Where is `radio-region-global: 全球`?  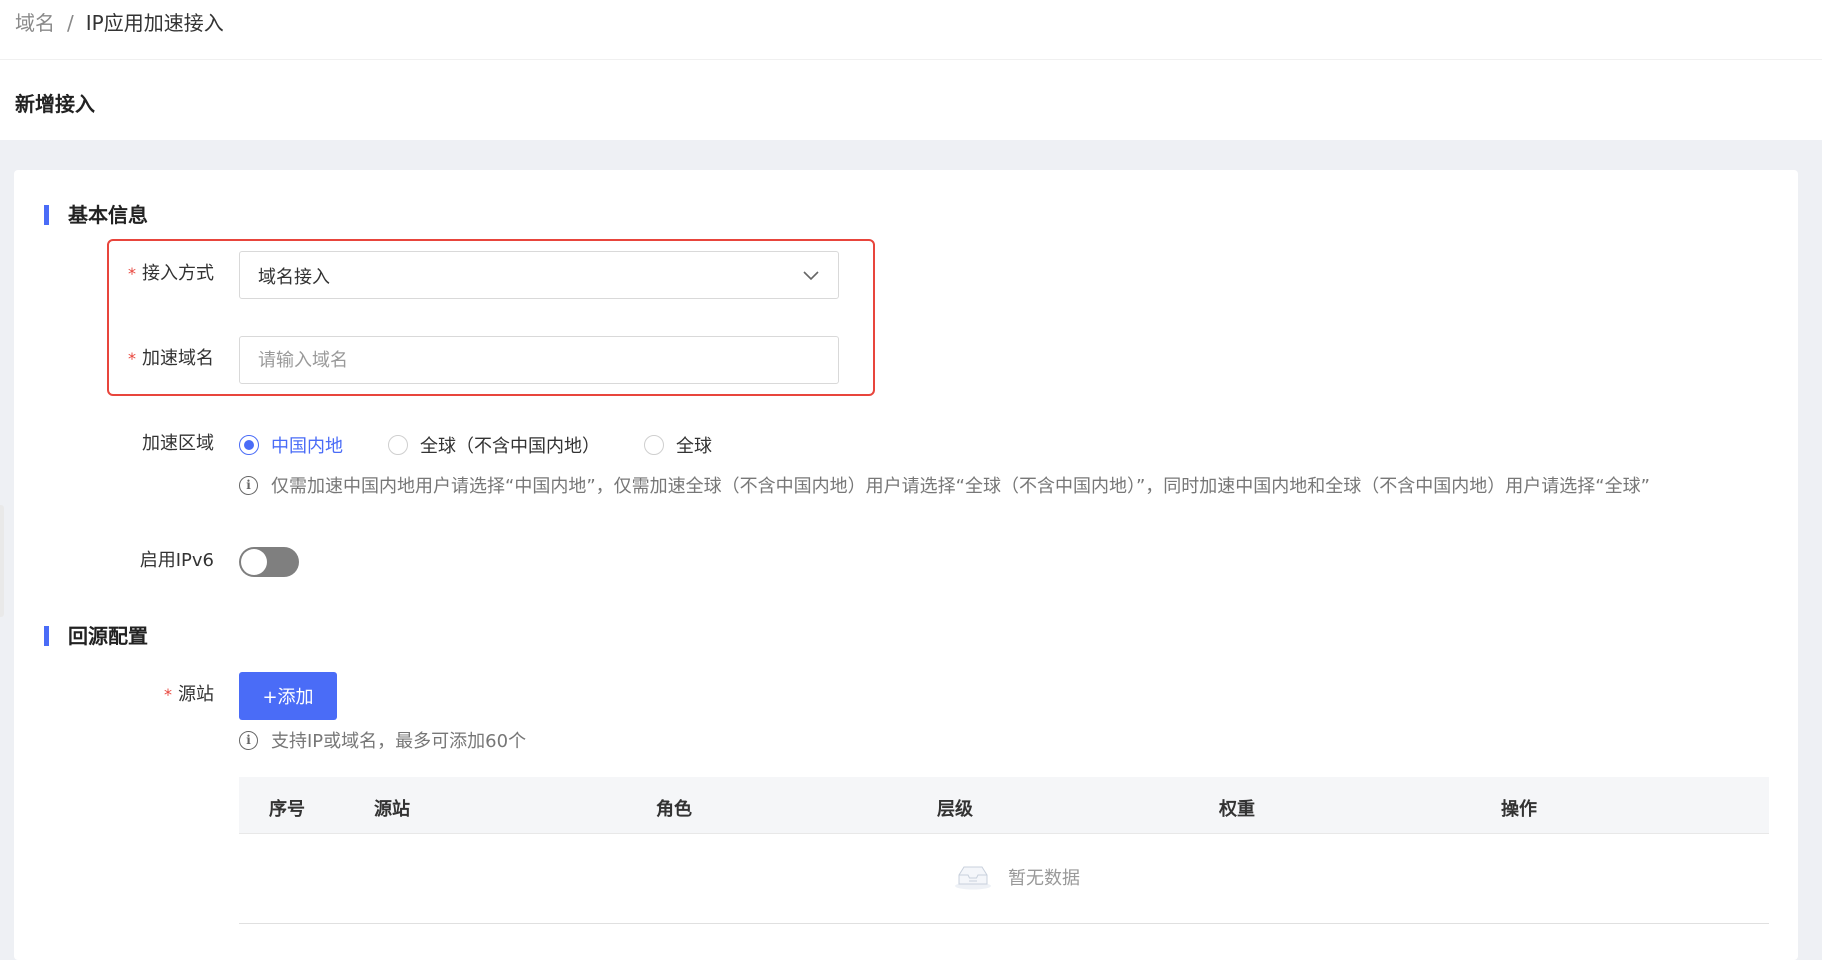 radio-region-global: 全球 is located at coordinates (678, 445).